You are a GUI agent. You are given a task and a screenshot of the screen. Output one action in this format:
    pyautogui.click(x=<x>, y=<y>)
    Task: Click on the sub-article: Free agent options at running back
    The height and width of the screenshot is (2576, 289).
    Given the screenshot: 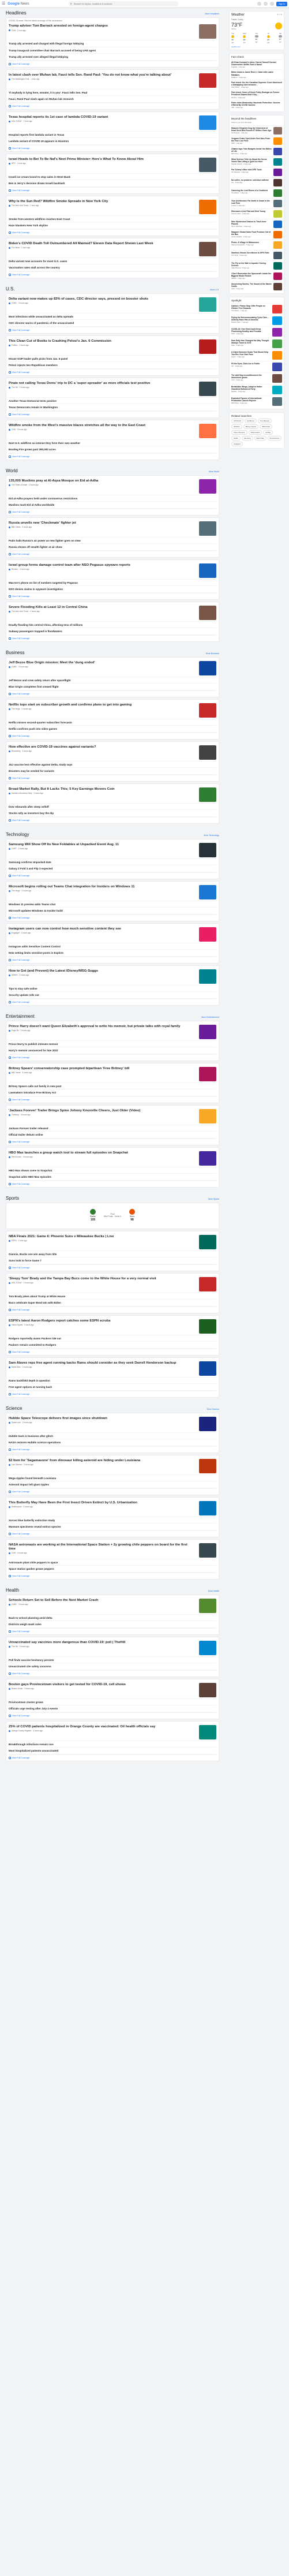 What is the action you would take?
    pyautogui.click(x=112, y=1387)
    